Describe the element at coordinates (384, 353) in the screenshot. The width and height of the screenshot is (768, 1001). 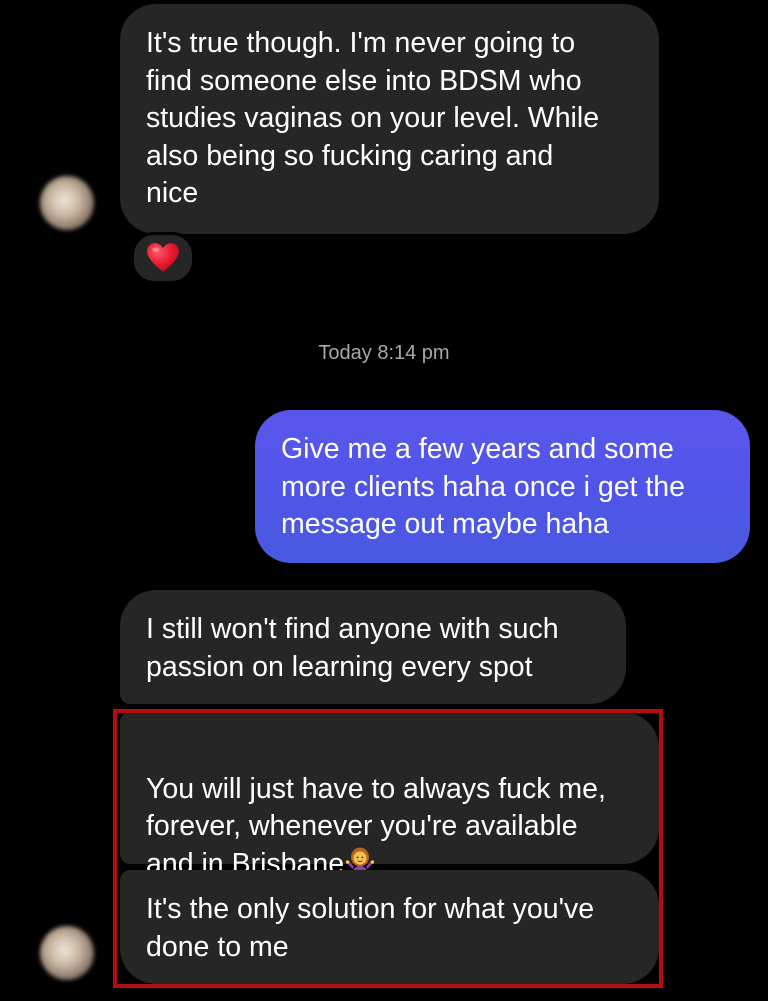
I see `chat-timestamp: Today 8:14 pm` at that location.